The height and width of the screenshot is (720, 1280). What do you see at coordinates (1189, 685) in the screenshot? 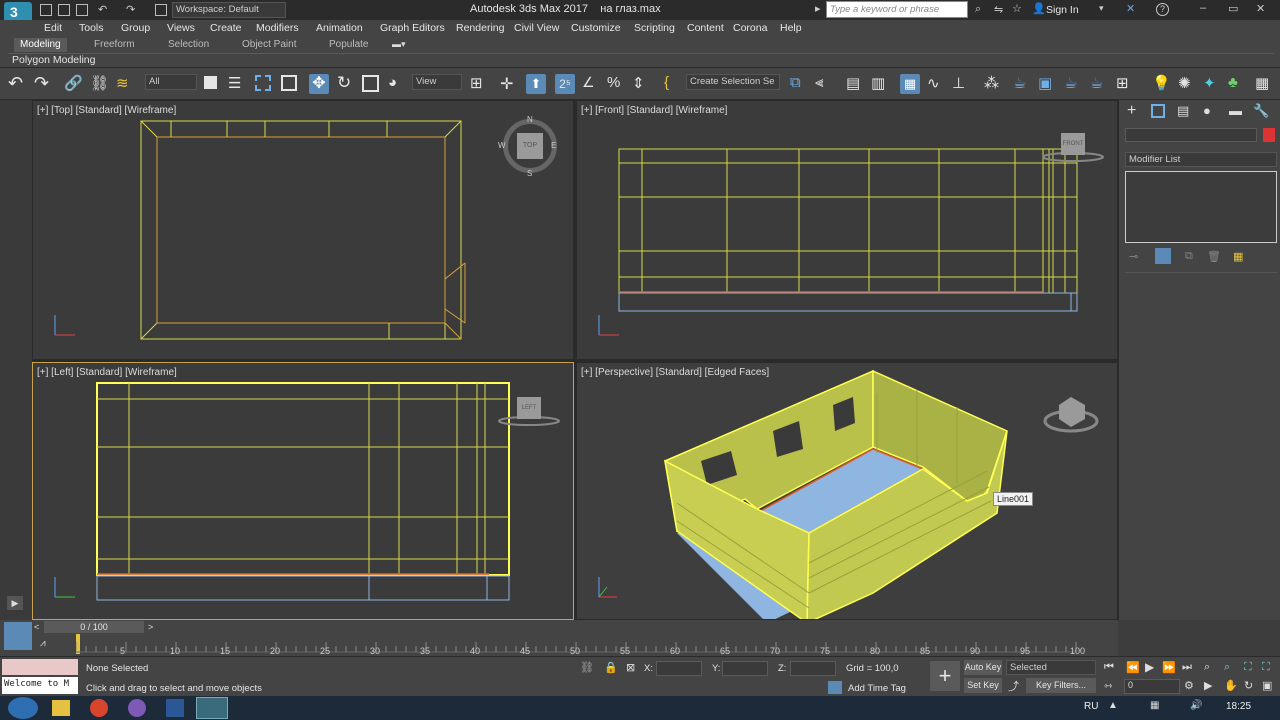
I see `time-config-icon: ⚙` at bounding box center [1189, 685].